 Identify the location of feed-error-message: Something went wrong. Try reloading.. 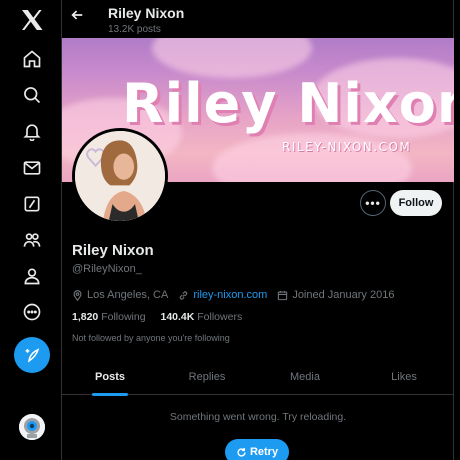
(258, 417).